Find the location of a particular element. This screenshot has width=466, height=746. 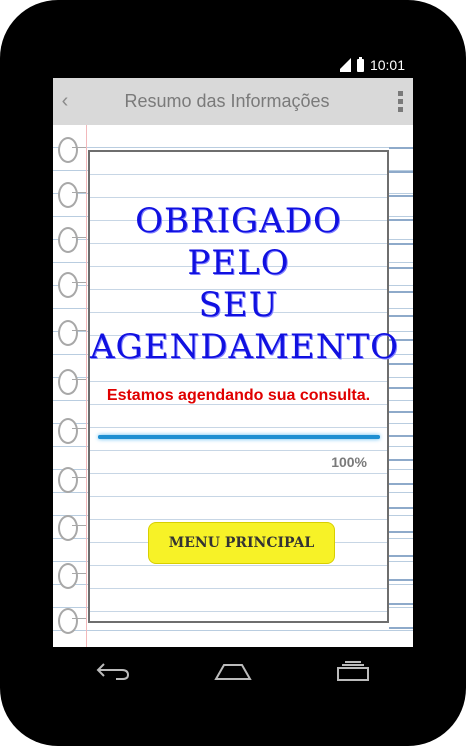

app-title: Resumo das Informações is located at coordinates (227, 101).